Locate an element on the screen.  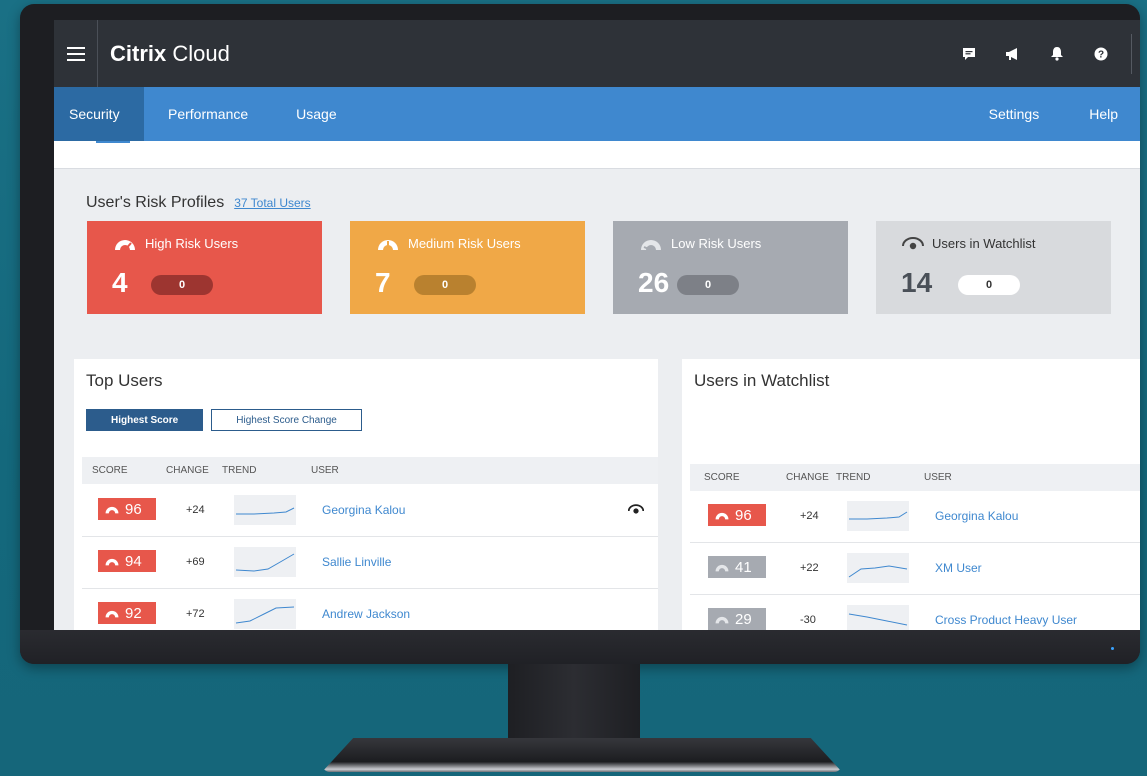
card-header: Medium Risk Users is located at coordinates (448, 243).